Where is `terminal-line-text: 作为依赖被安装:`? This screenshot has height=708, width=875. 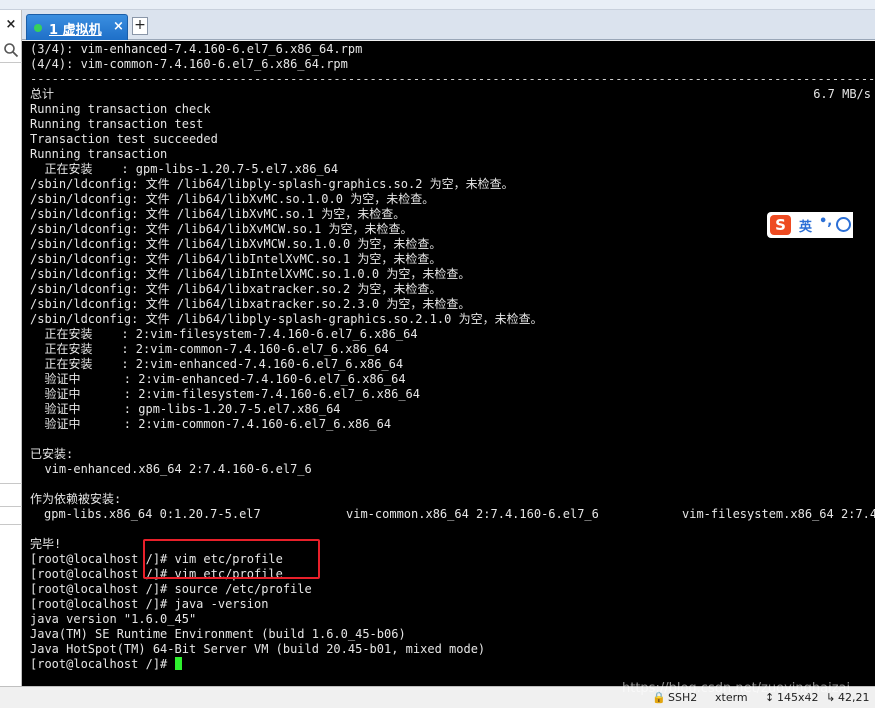 terminal-line-text: 作为依赖被安装: is located at coordinates (76, 499).